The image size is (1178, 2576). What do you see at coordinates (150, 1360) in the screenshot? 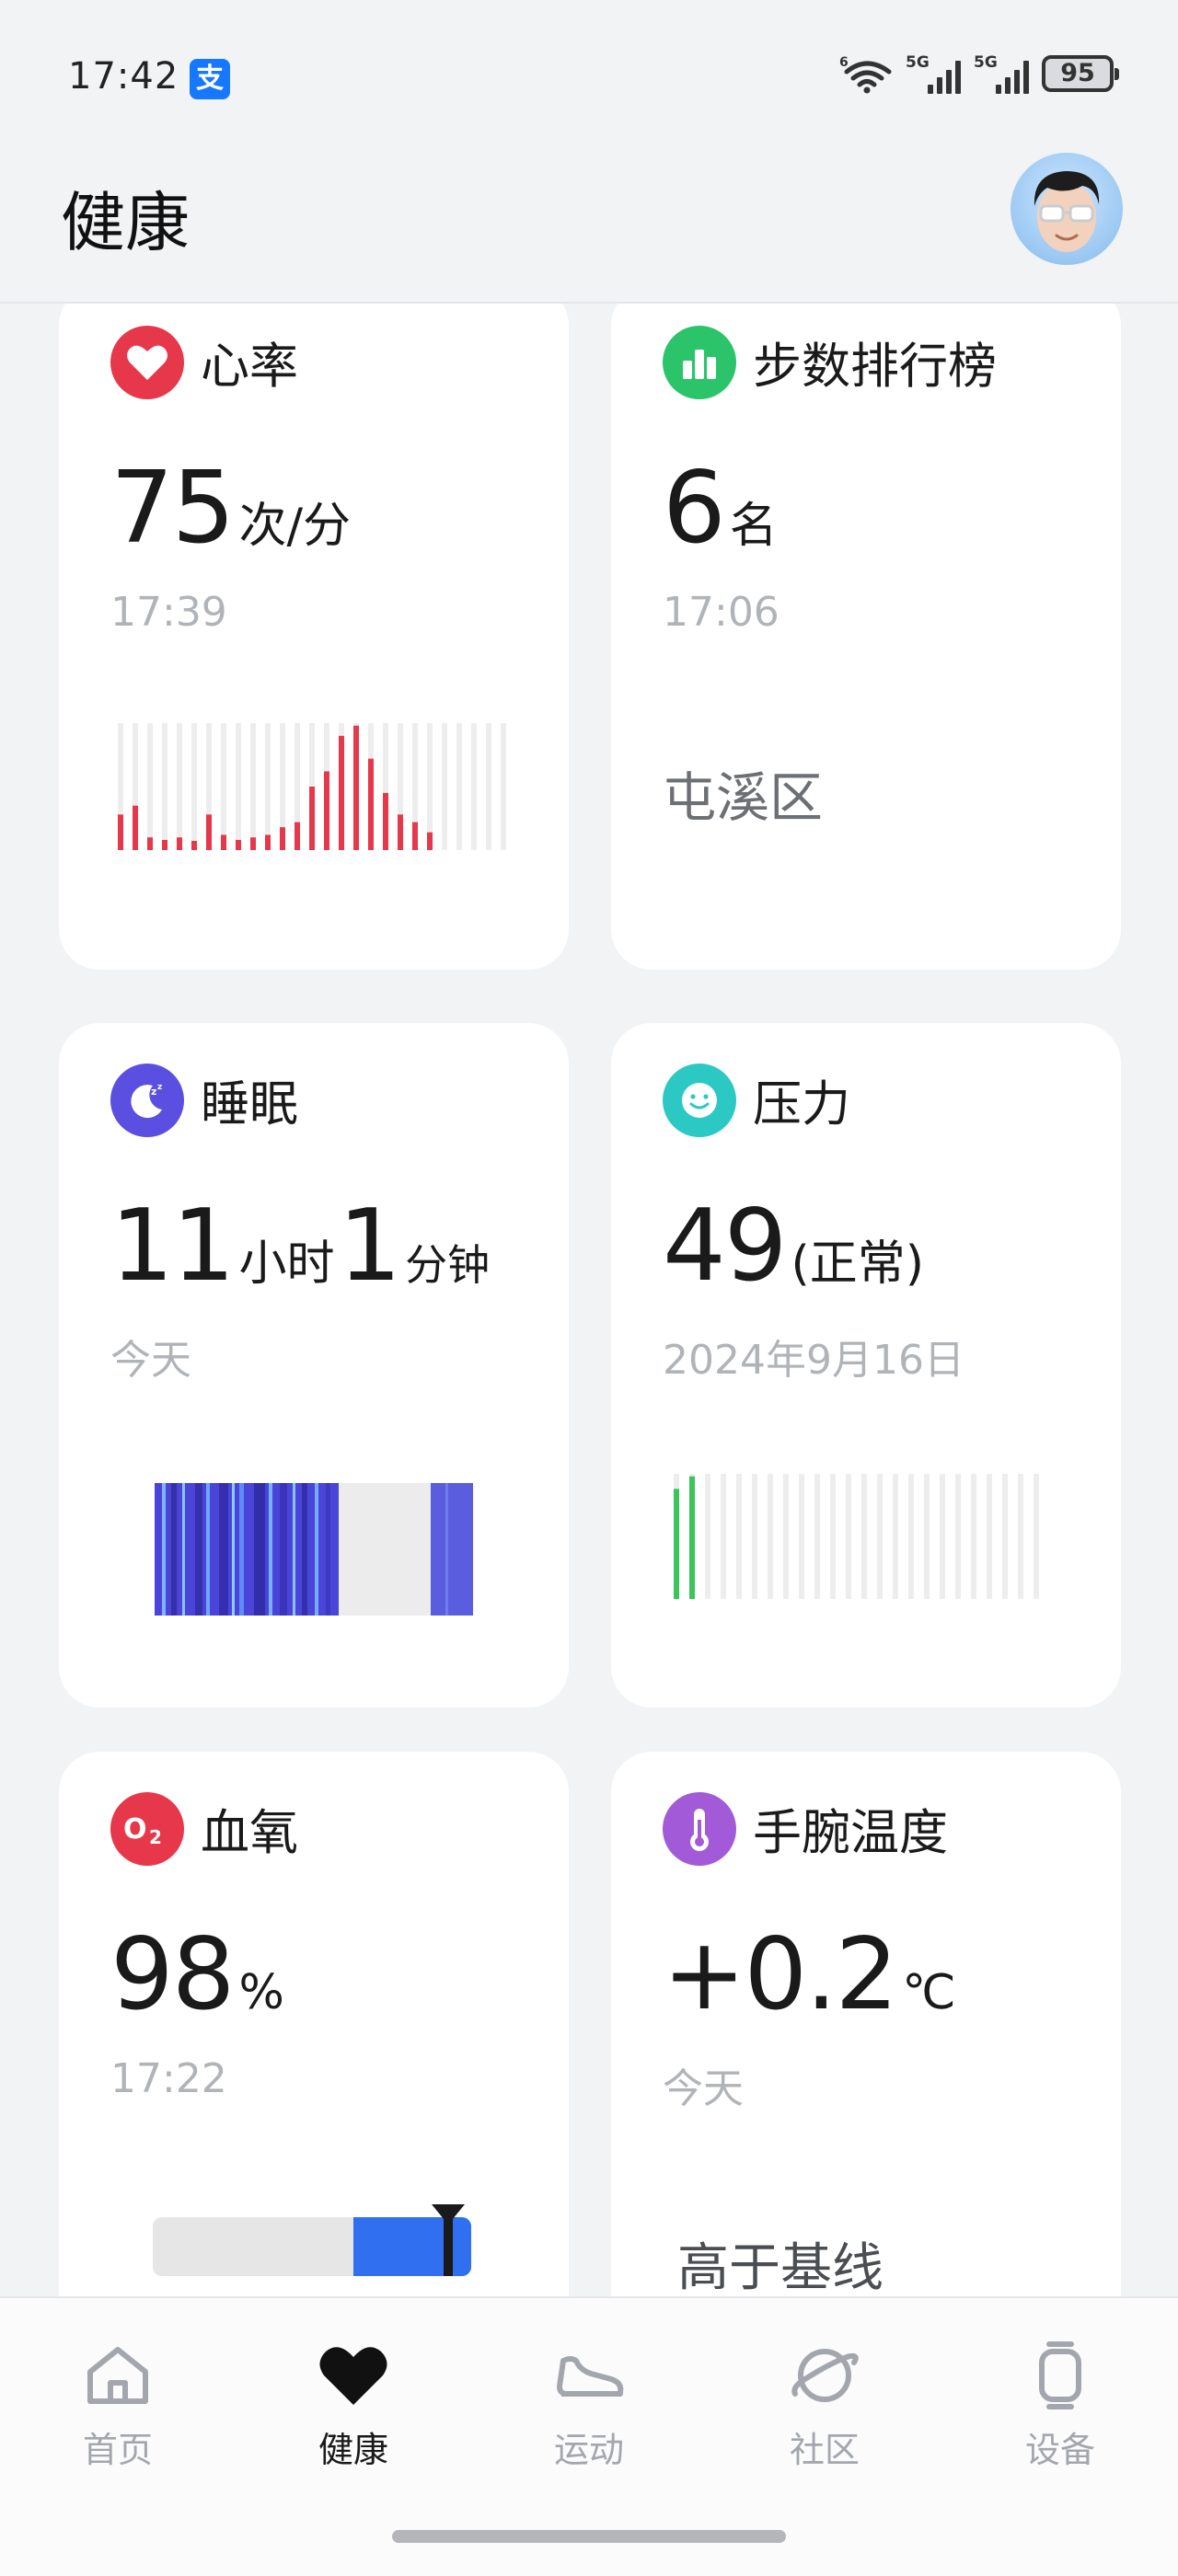
I see `sleep-date: 今天` at bounding box center [150, 1360].